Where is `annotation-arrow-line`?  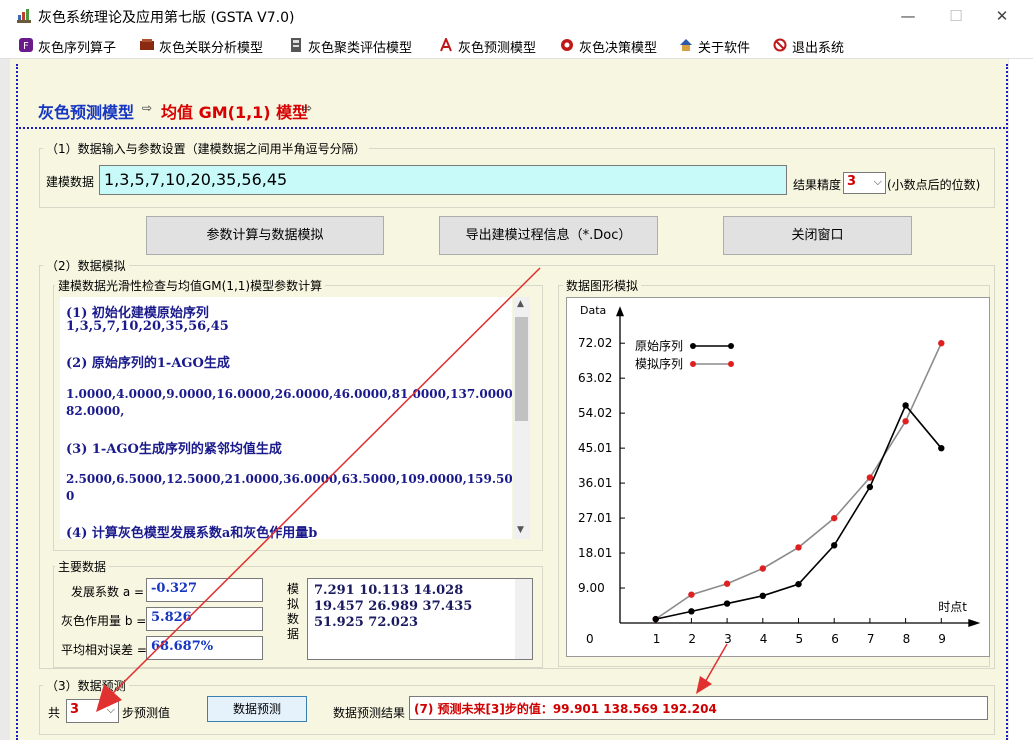 annotation-arrow-line is located at coordinates (715, 664).